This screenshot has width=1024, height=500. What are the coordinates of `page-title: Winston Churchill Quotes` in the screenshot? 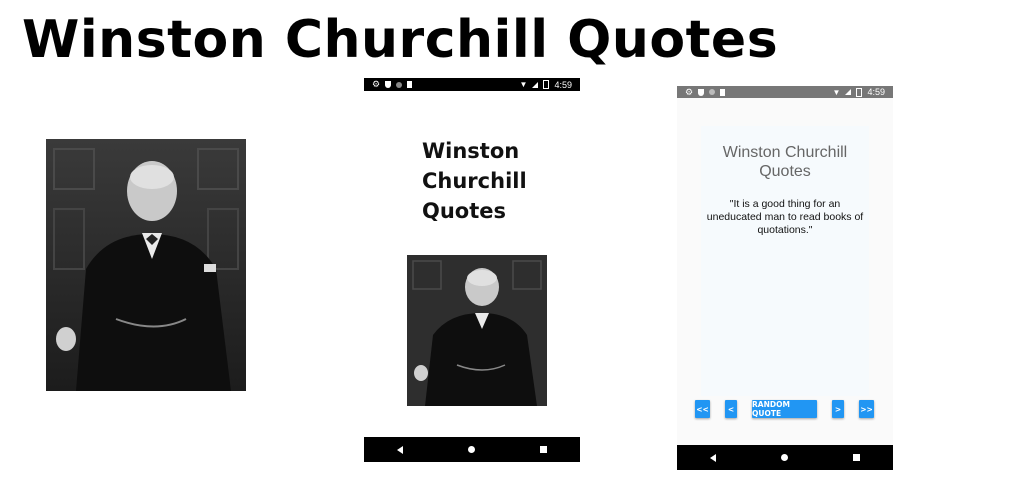 It's located at (400, 40).